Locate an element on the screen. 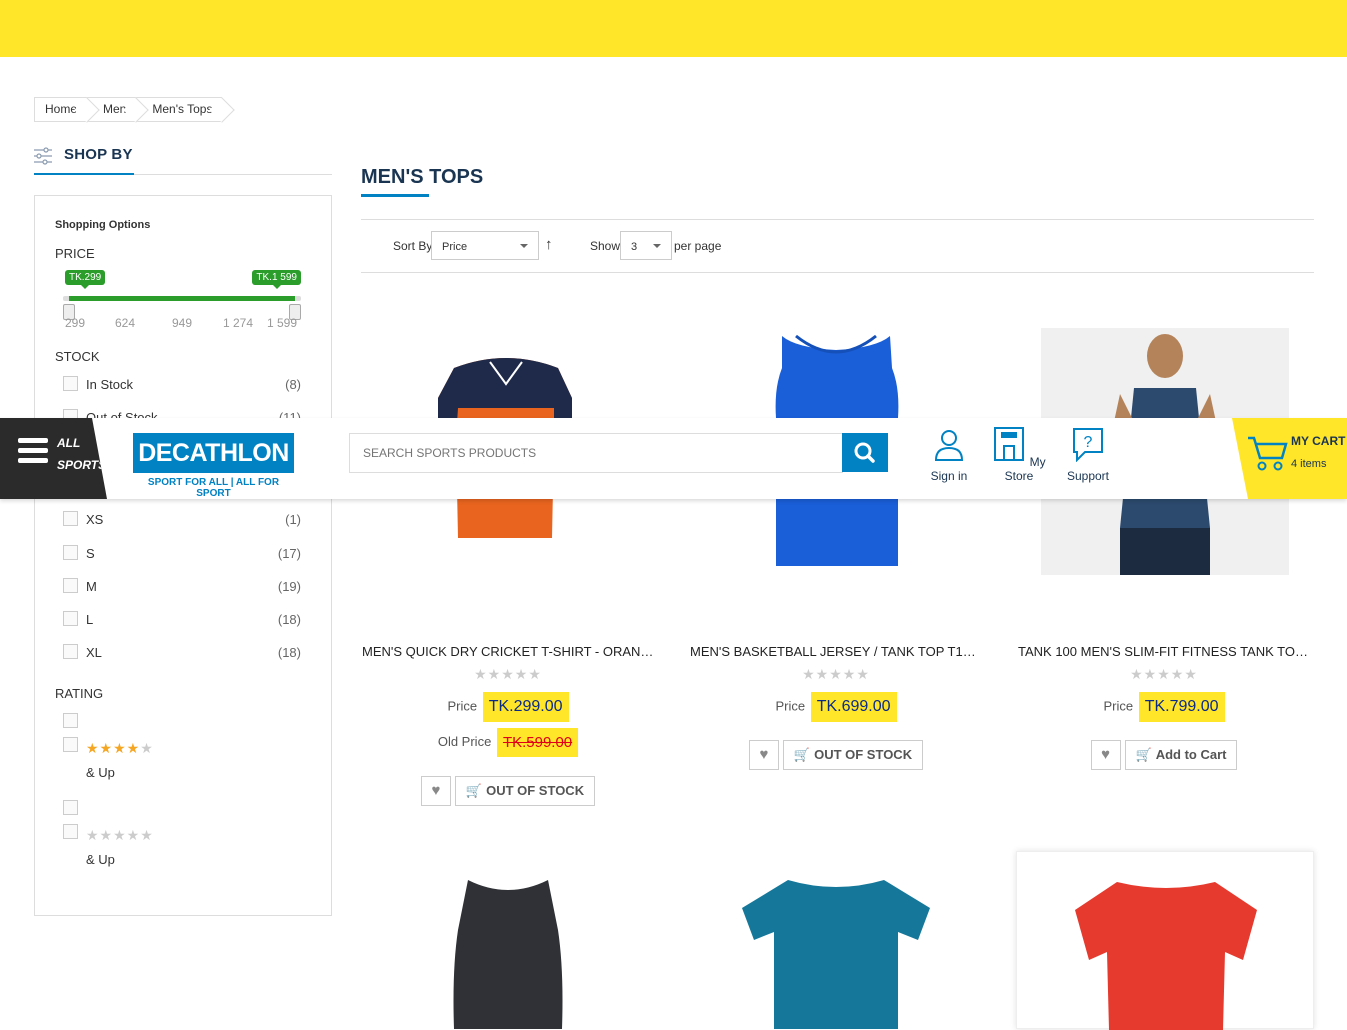  price-tick: 624 is located at coordinates (125, 323).